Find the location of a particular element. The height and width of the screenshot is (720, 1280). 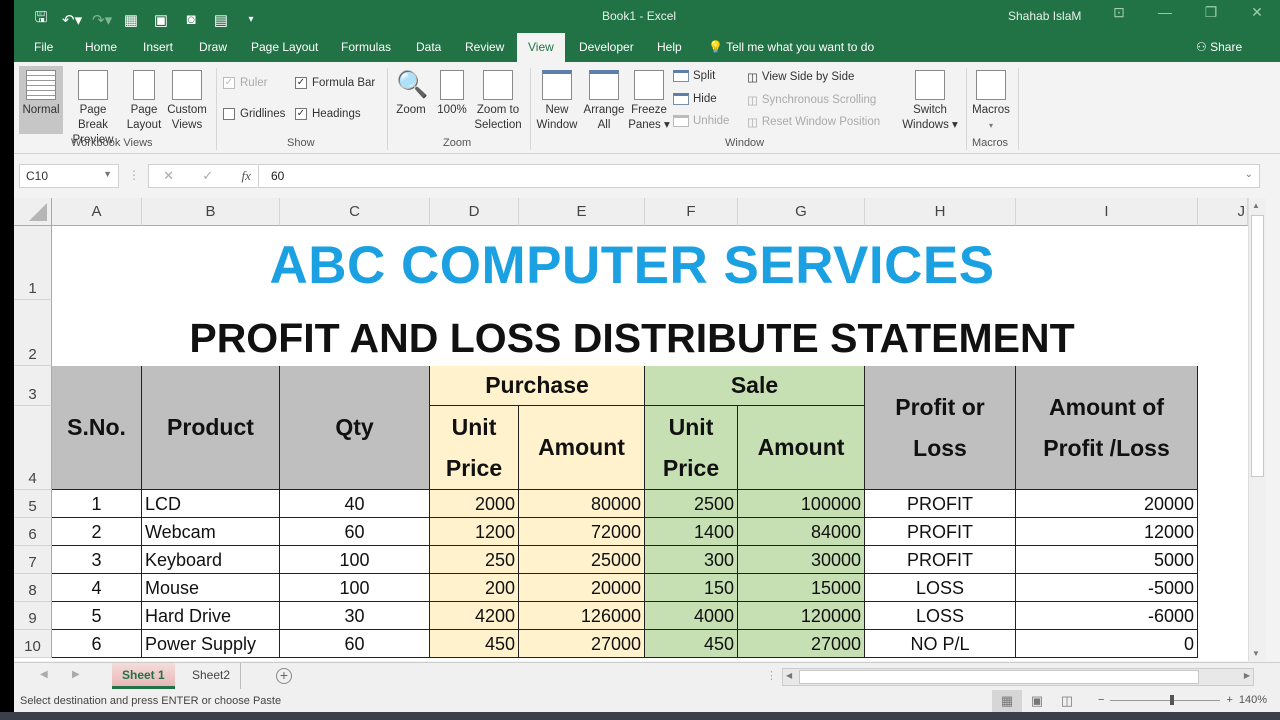

resize-handle: ⋮ is located at coordinates (134, 175).